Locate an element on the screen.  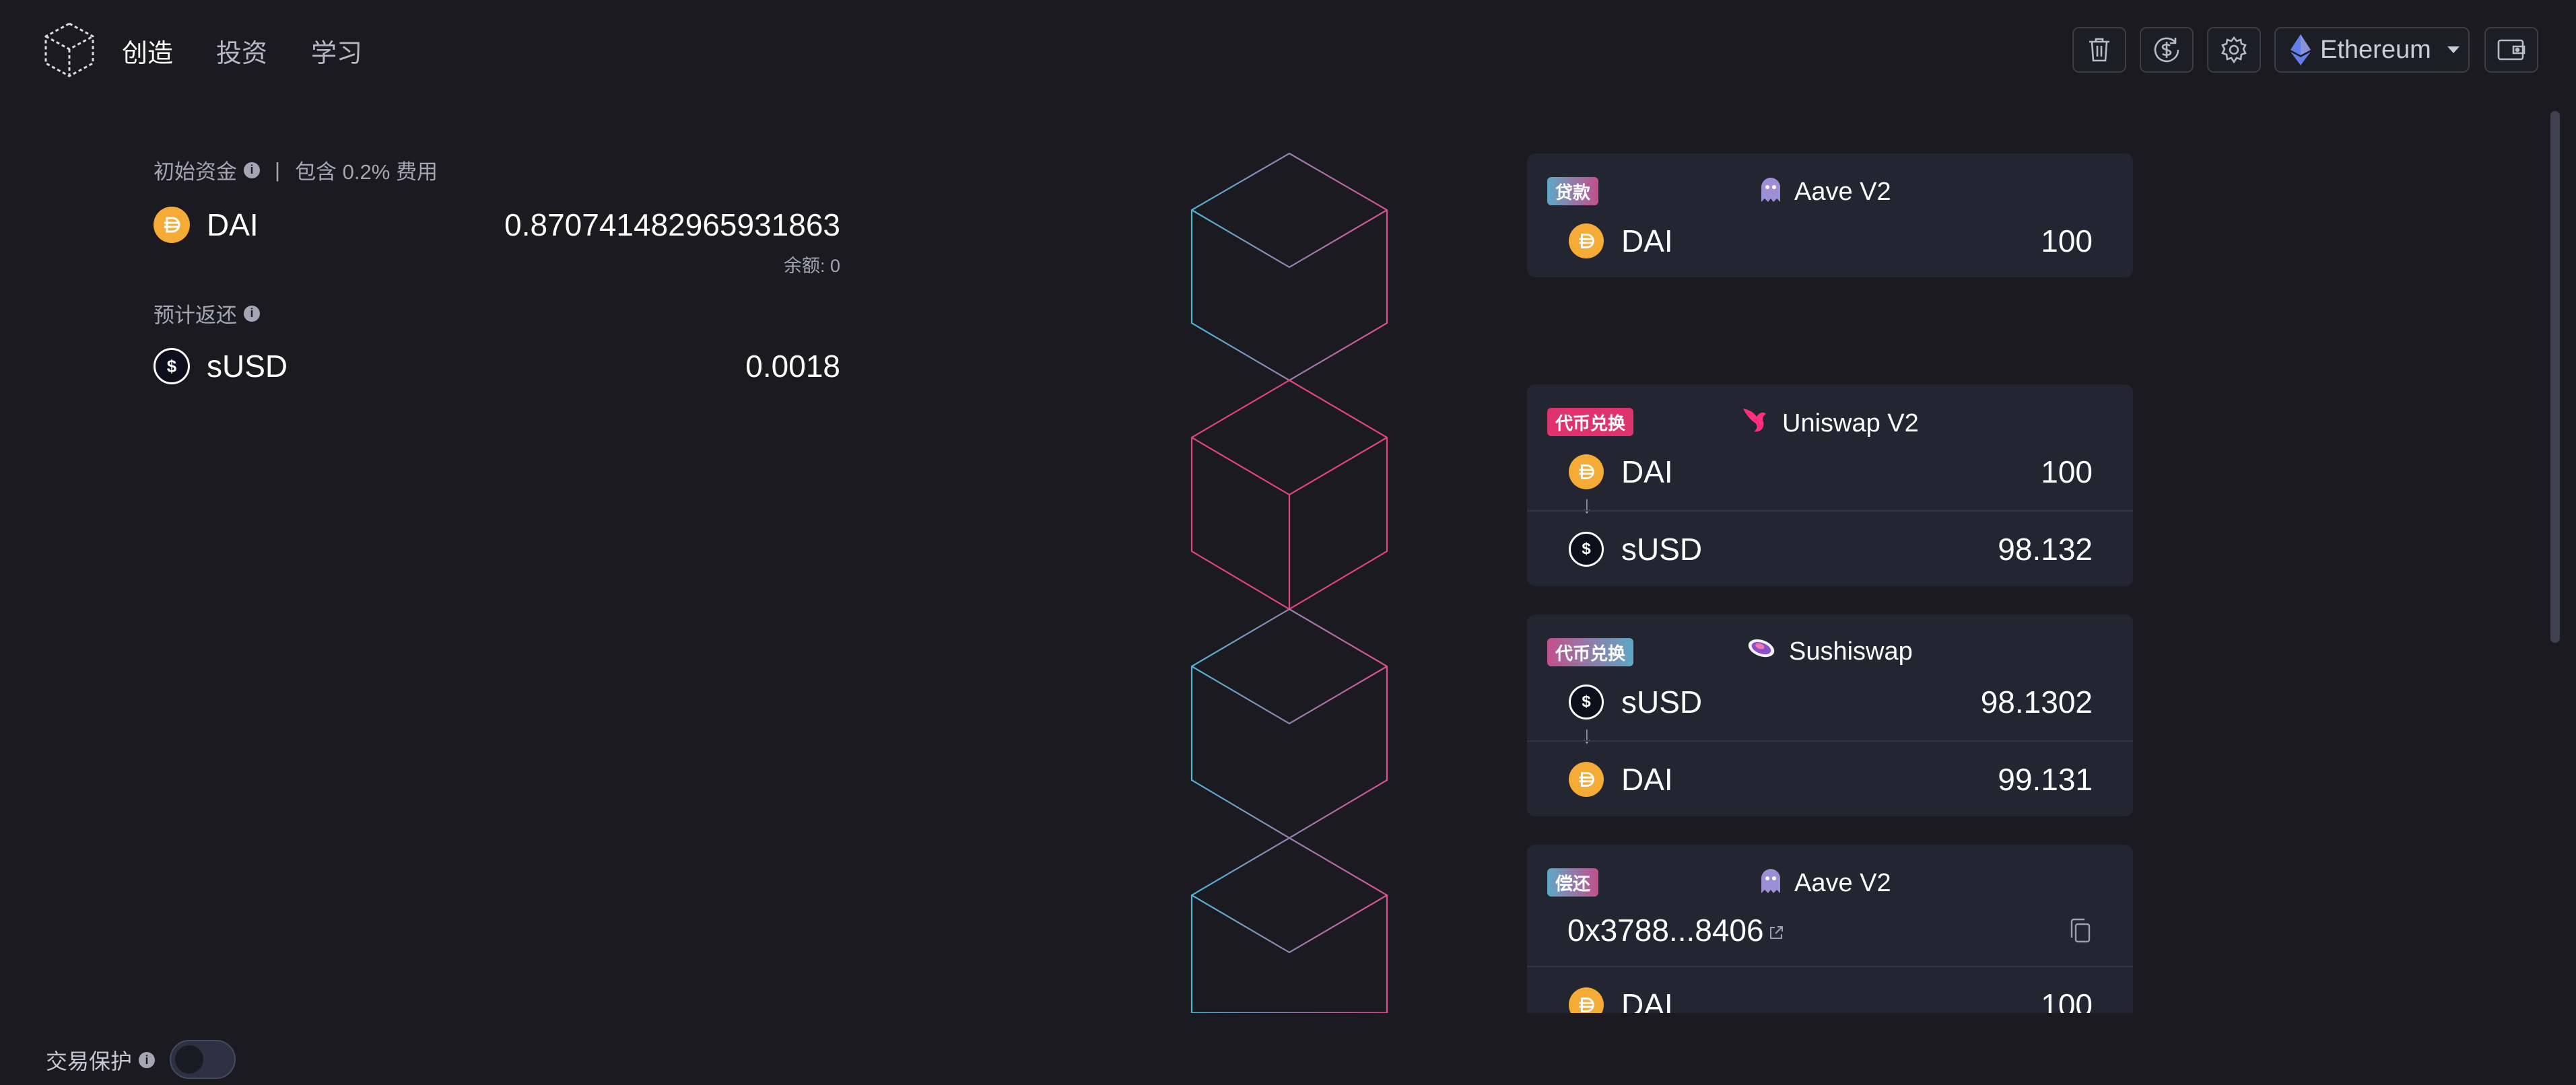
protection-toggle is located at coordinates (203, 1060).